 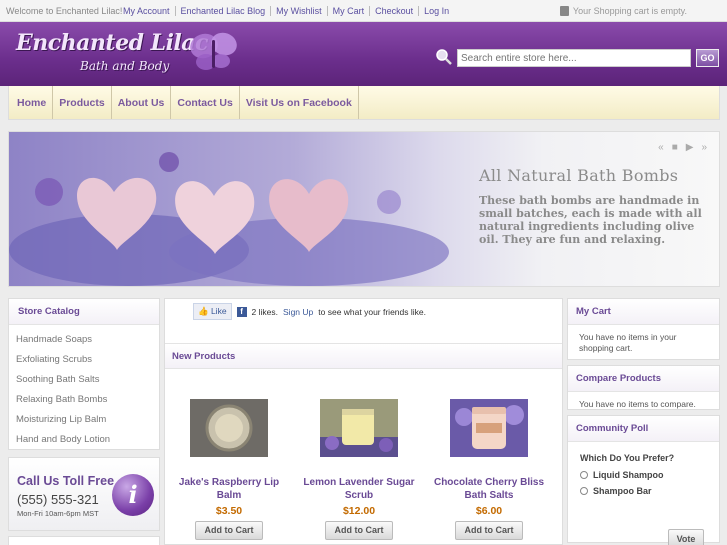 What do you see at coordinates (265, 311) in the screenshot?
I see `facebook-likes-count: 2 likes.` at bounding box center [265, 311].